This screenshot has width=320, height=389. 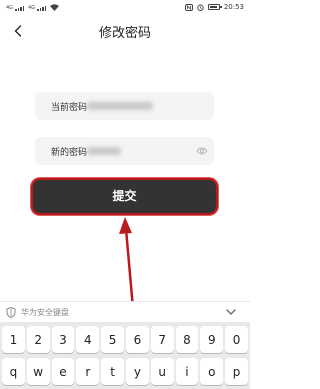 I want to click on signal-indicators: 4G 4G, so click(x=33, y=7).